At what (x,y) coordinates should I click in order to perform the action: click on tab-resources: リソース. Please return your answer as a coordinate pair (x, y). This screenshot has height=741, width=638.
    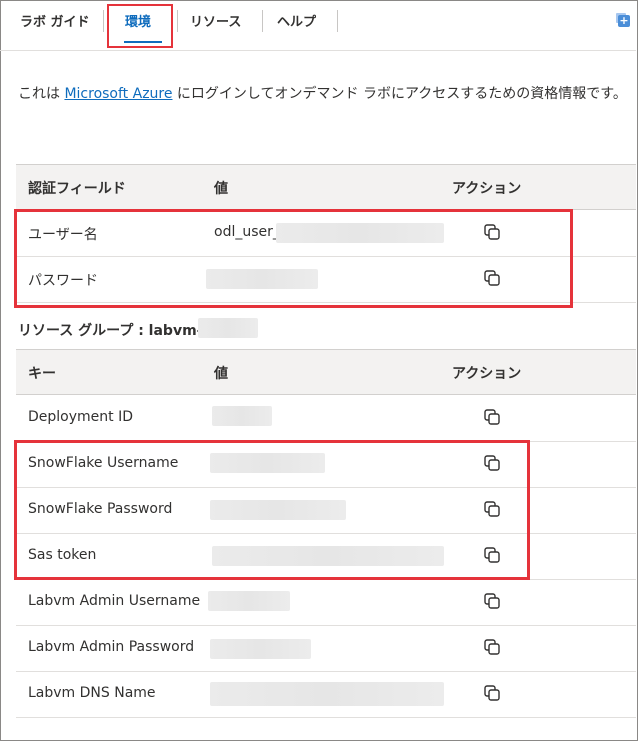
    Looking at the image, I should click on (215, 20).